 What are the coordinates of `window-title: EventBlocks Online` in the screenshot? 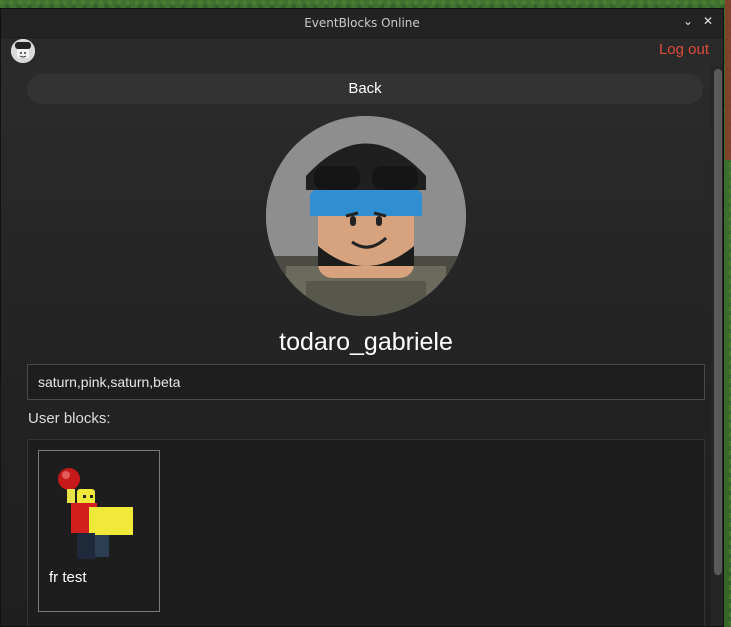 It's located at (362, 23).